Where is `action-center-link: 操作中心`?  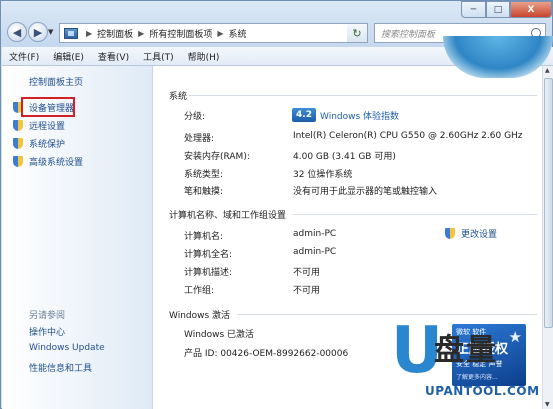 action-center-link: 操作中心 is located at coordinates (47, 331).